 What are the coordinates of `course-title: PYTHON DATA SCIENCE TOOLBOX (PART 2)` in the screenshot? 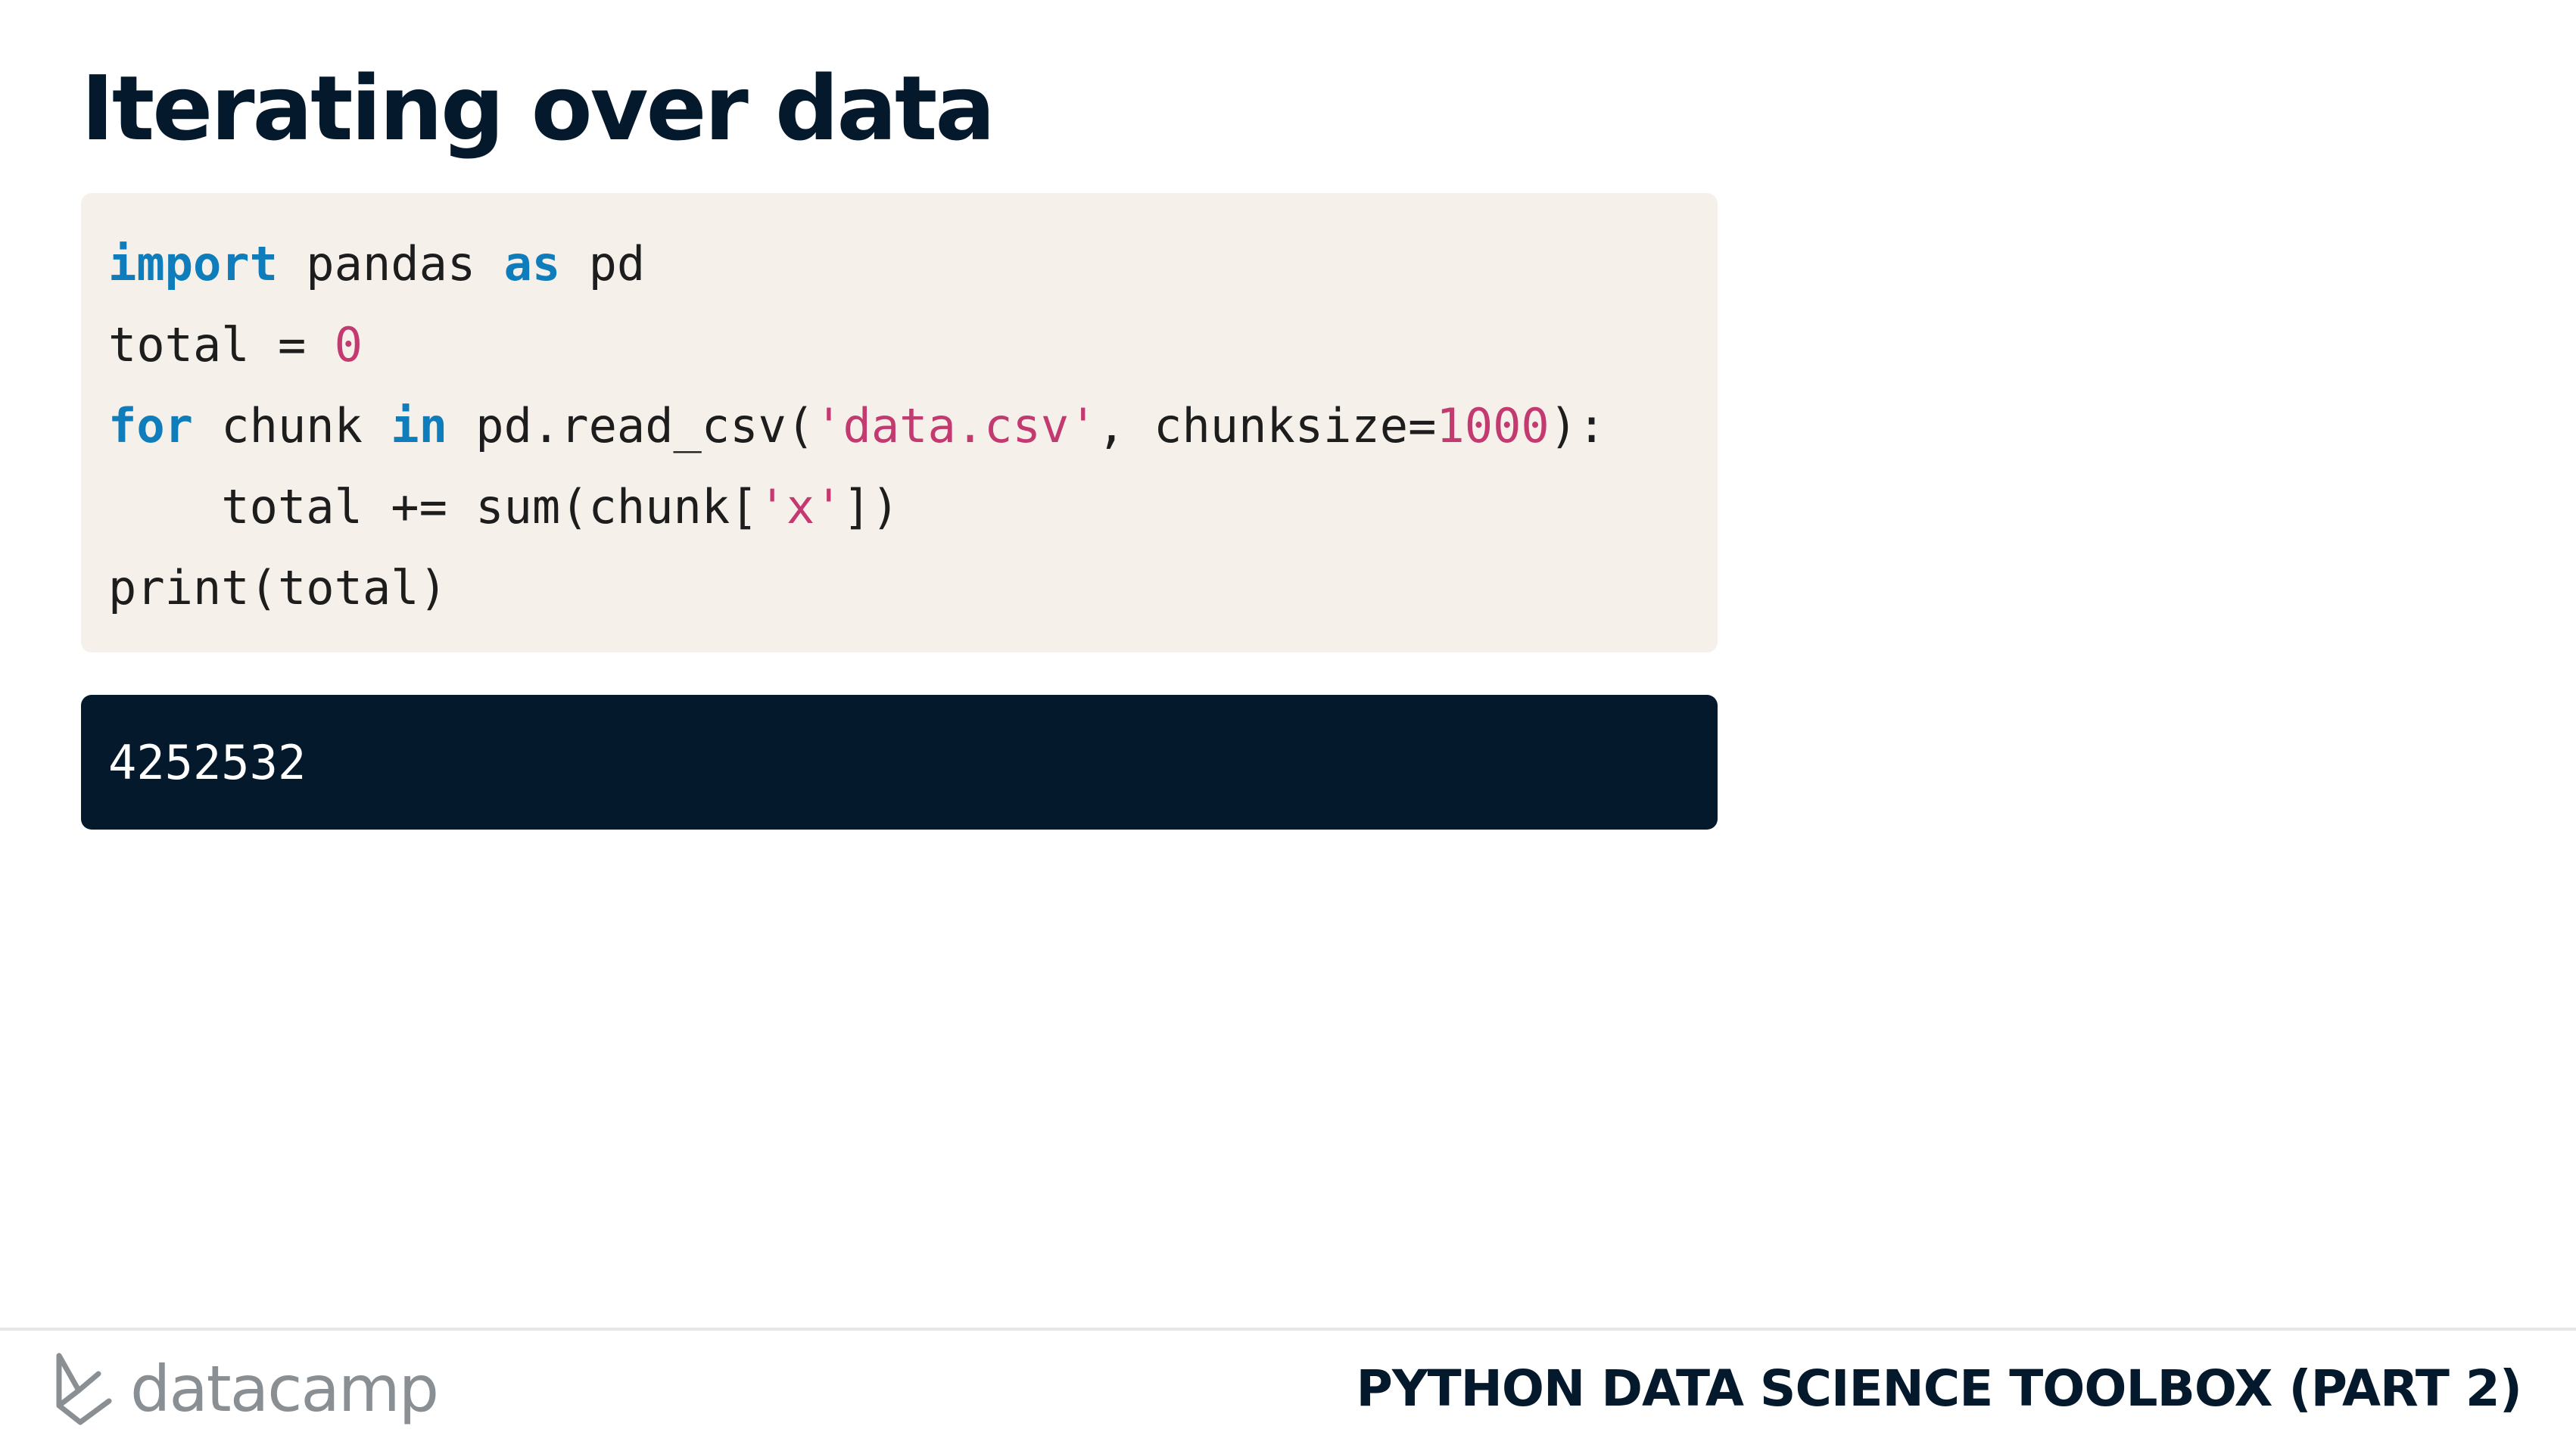 It's located at (1939, 1388).